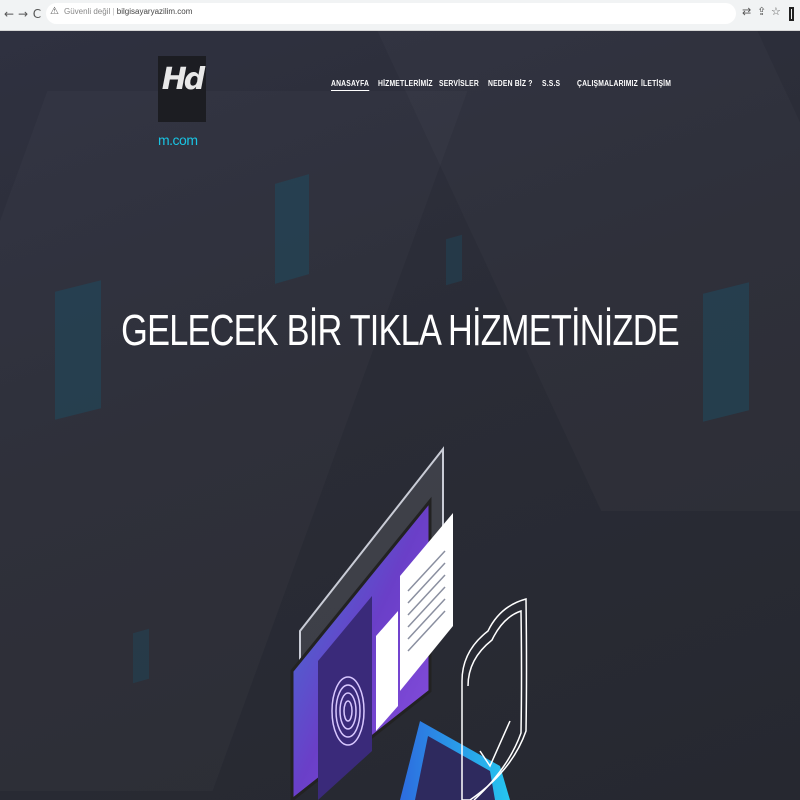 This screenshot has height=800, width=800. What do you see at coordinates (391, 13) in the screenshot?
I see `address-bar: ⚠ Güvenli değil | bilgisayaryazilim.com` at bounding box center [391, 13].